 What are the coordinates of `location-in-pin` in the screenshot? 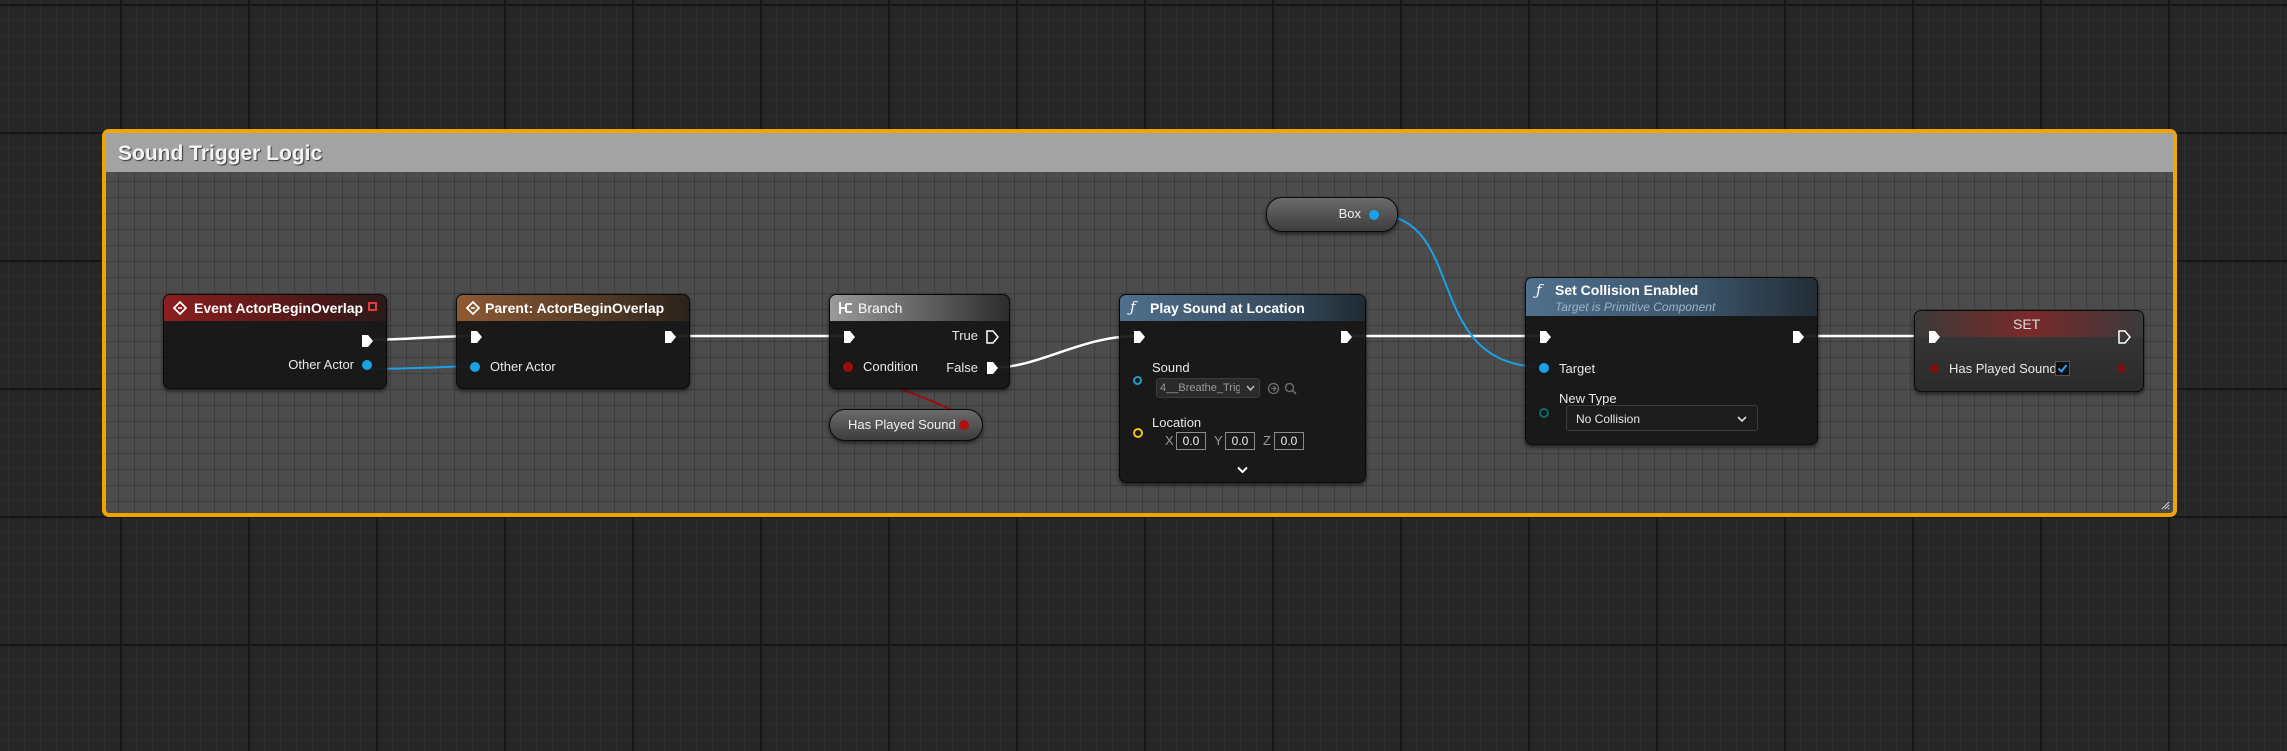 It's located at (1138, 433).